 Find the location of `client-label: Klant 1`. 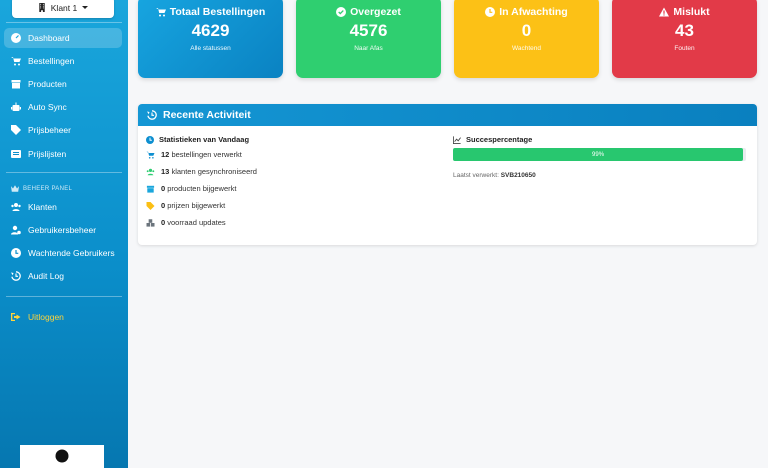

client-label: Klant 1 is located at coordinates (64, 7).